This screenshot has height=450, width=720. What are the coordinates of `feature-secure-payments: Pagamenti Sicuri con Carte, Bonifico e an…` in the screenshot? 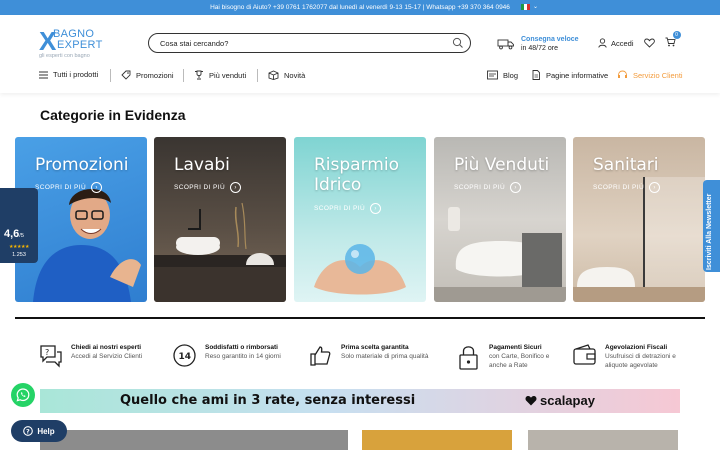 It's located at (507, 357).